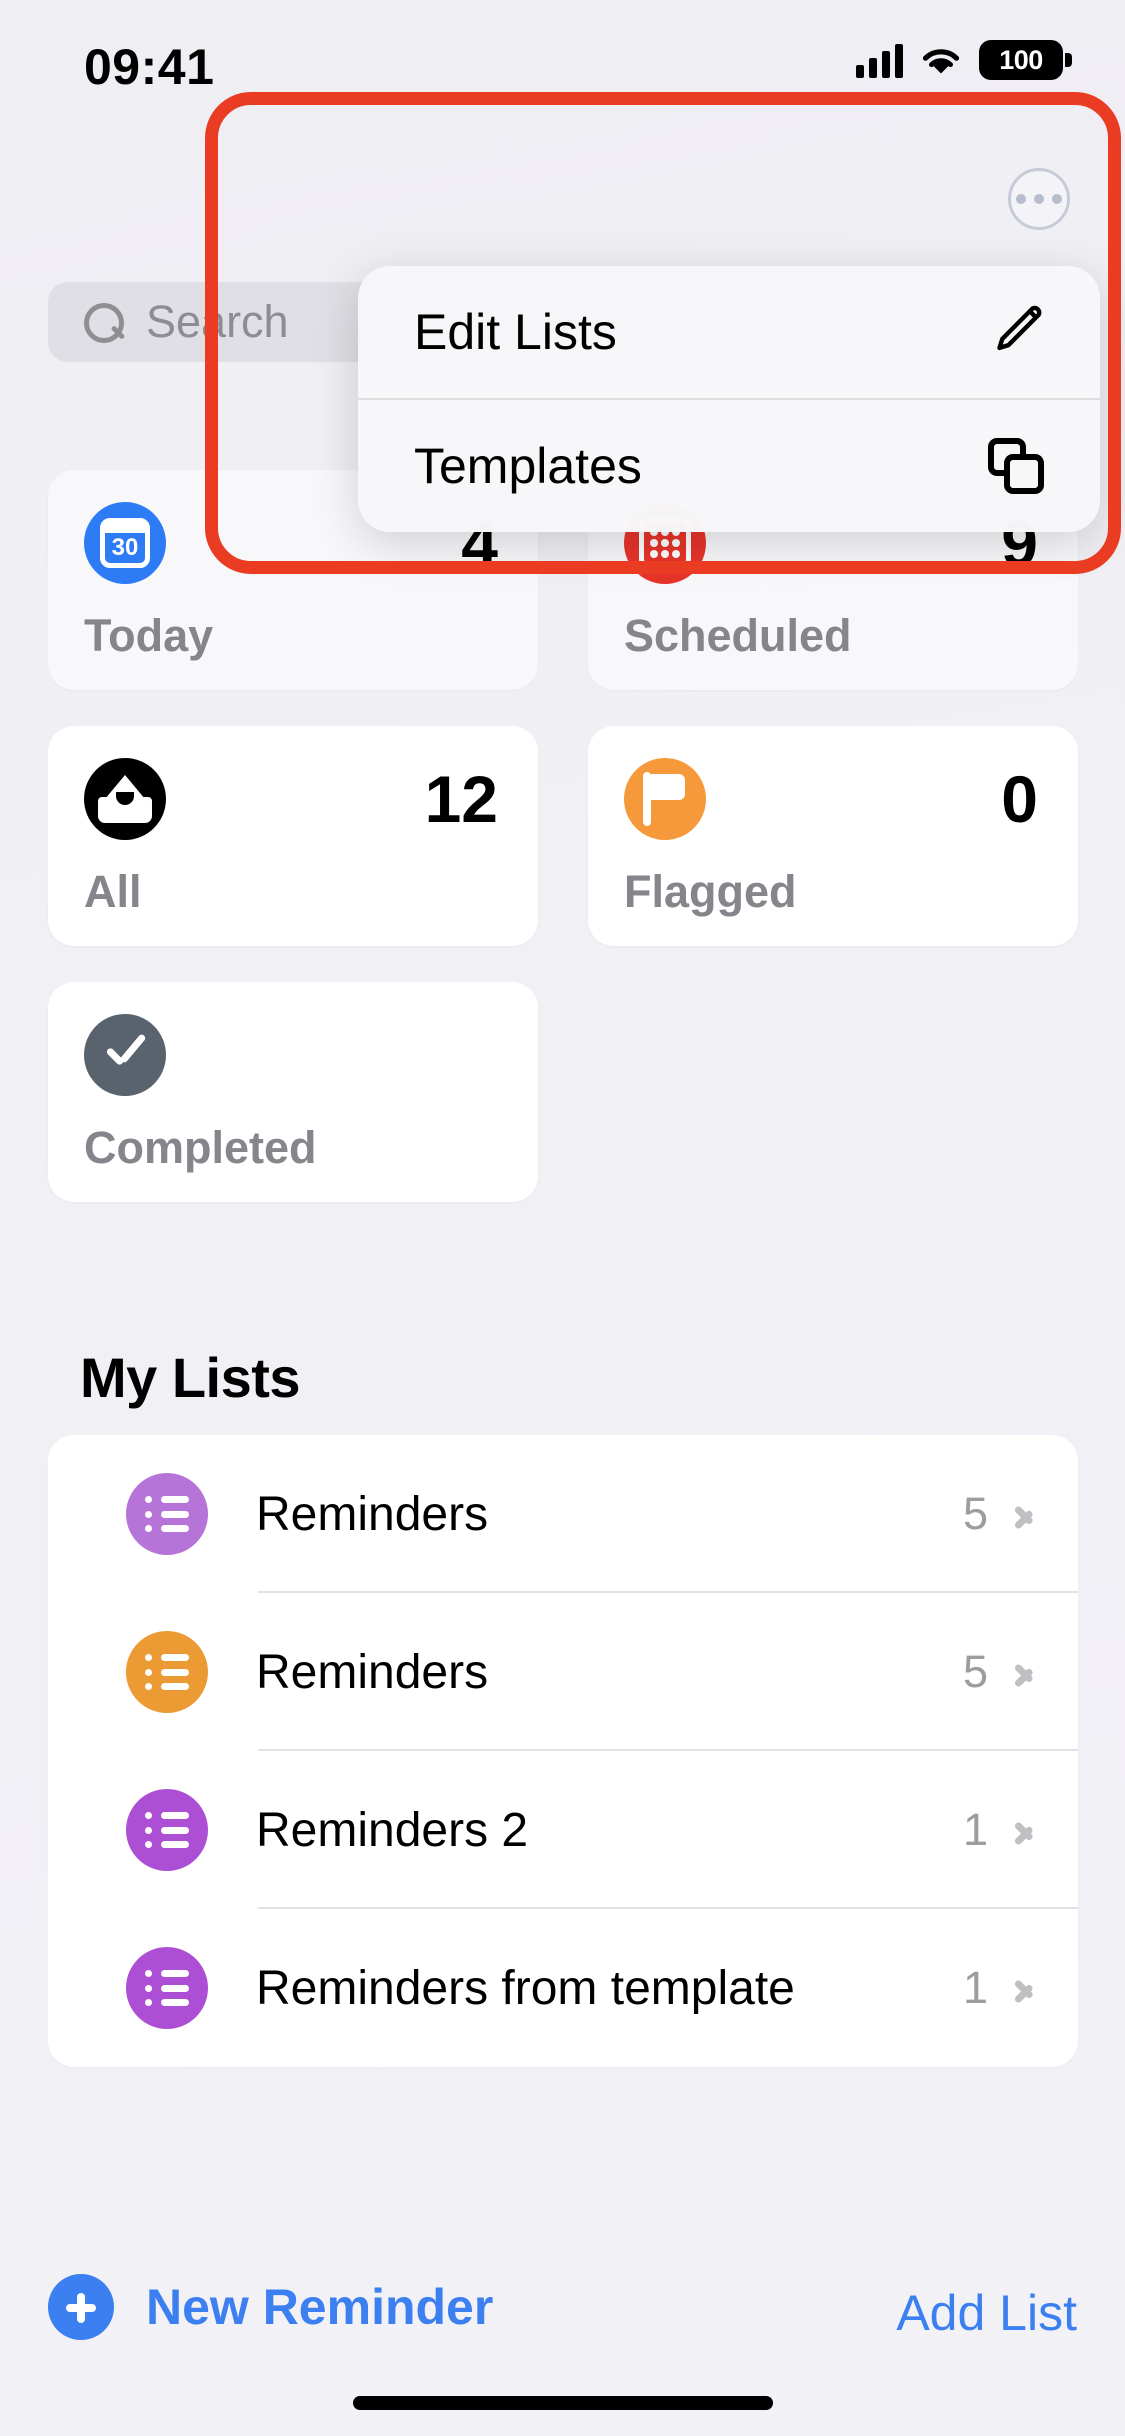 The height and width of the screenshot is (2436, 1125). I want to click on search-icon, so click(103, 322).